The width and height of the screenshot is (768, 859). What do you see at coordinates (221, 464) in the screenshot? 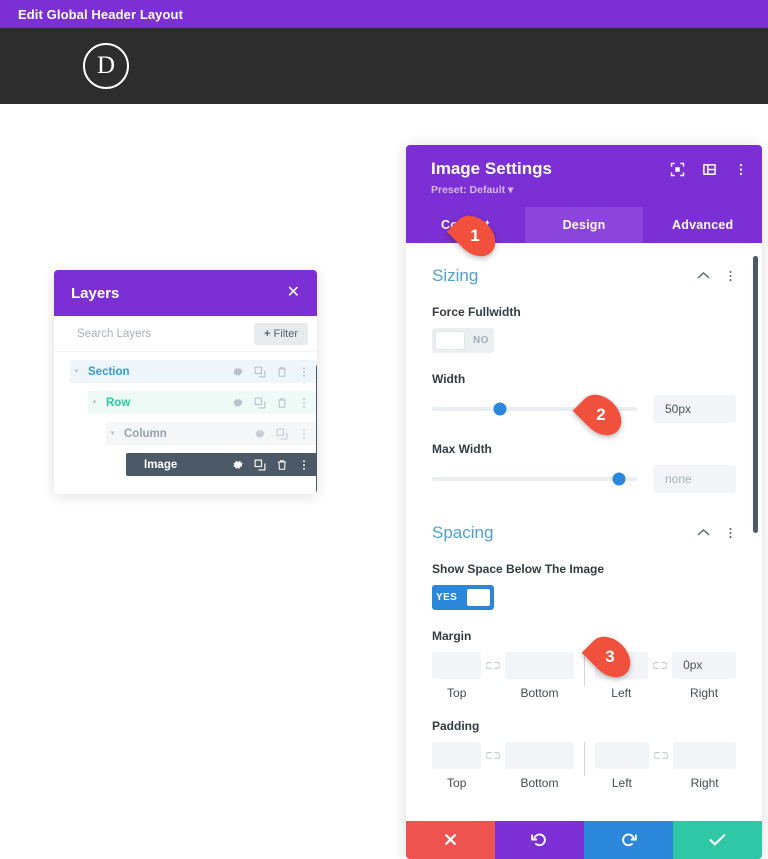
I see `layer-row-image: Image` at bounding box center [221, 464].